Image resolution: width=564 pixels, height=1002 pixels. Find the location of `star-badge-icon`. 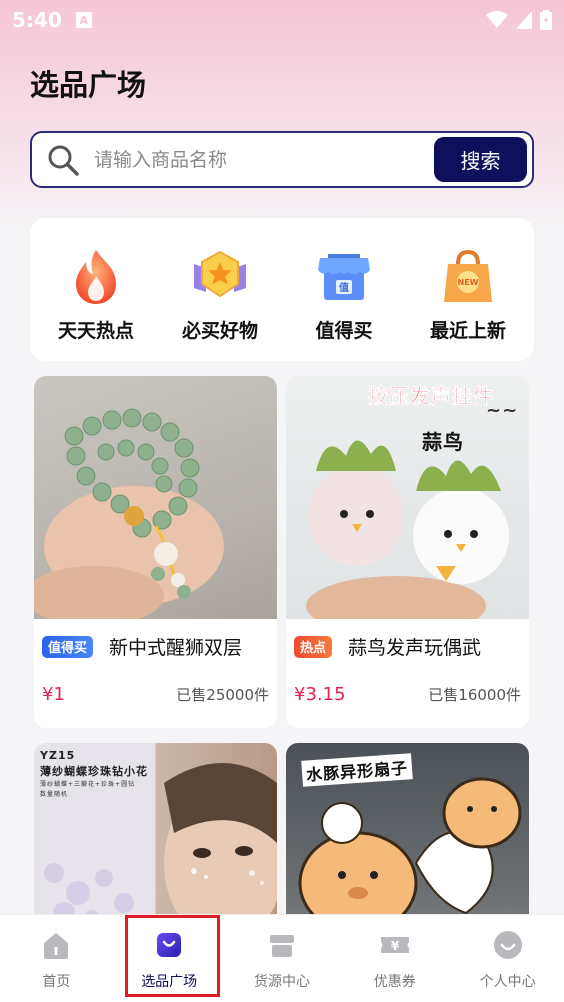

star-badge-icon is located at coordinates (220, 274).